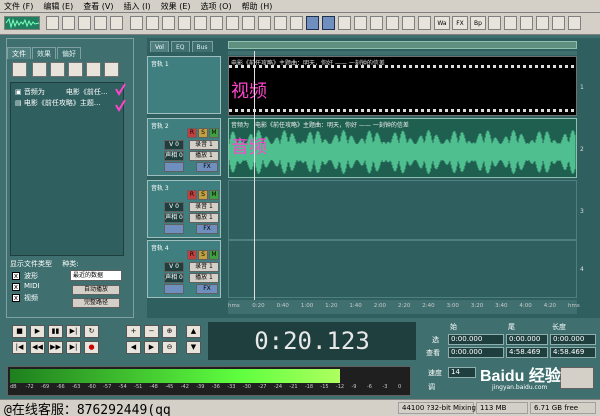 This screenshot has width=600, height=416. What do you see at coordinates (254, 182) in the screenshot?
I see `playhead` at bounding box center [254, 182].